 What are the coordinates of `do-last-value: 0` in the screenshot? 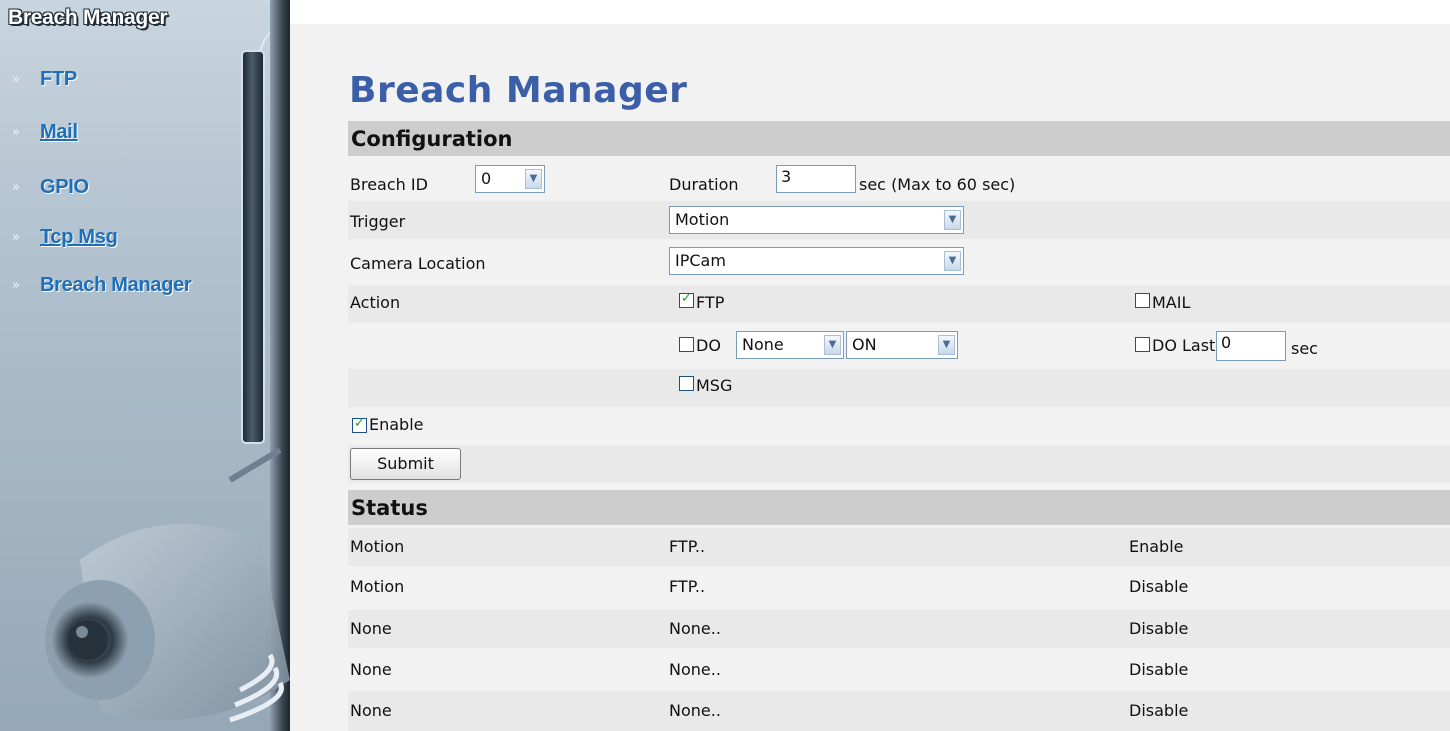 It's located at (1226, 342).